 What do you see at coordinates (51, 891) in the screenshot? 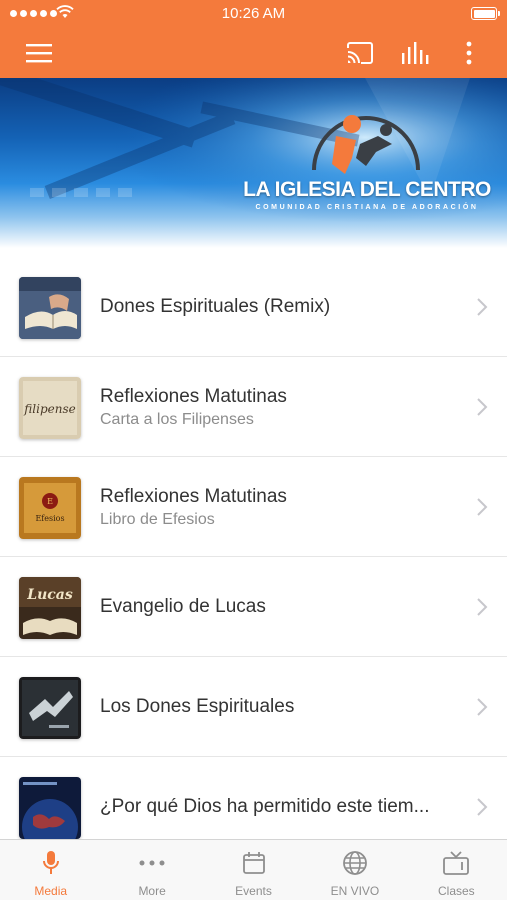
I see `tab-label: Media` at bounding box center [51, 891].